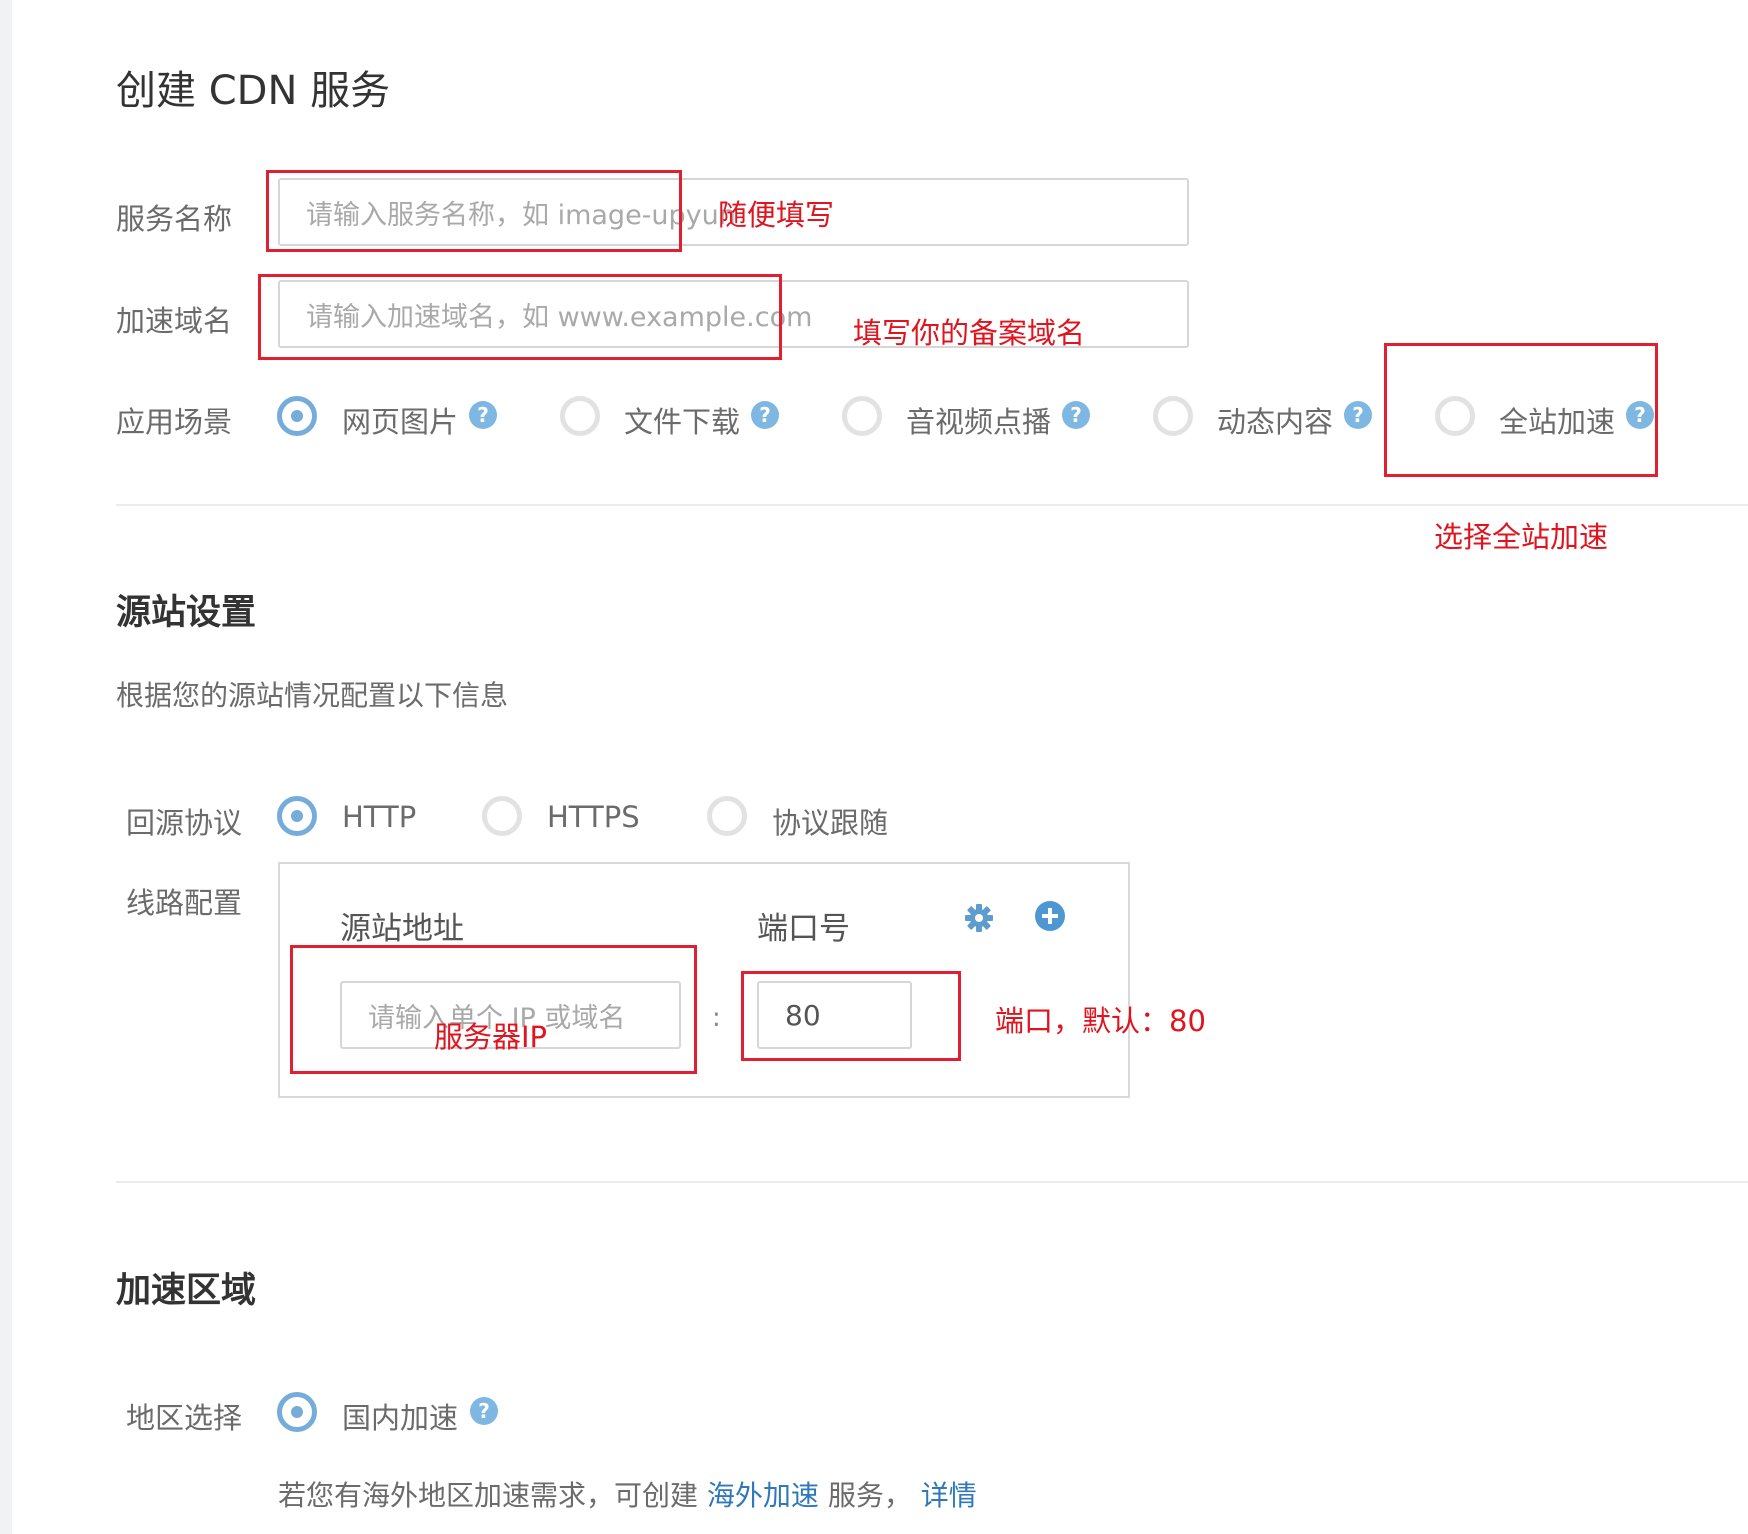 This screenshot has height=1534, width=1748. Describe the element at coordinates (851, 1016) in the screenshot. I see `annotation-box-port` at that location.